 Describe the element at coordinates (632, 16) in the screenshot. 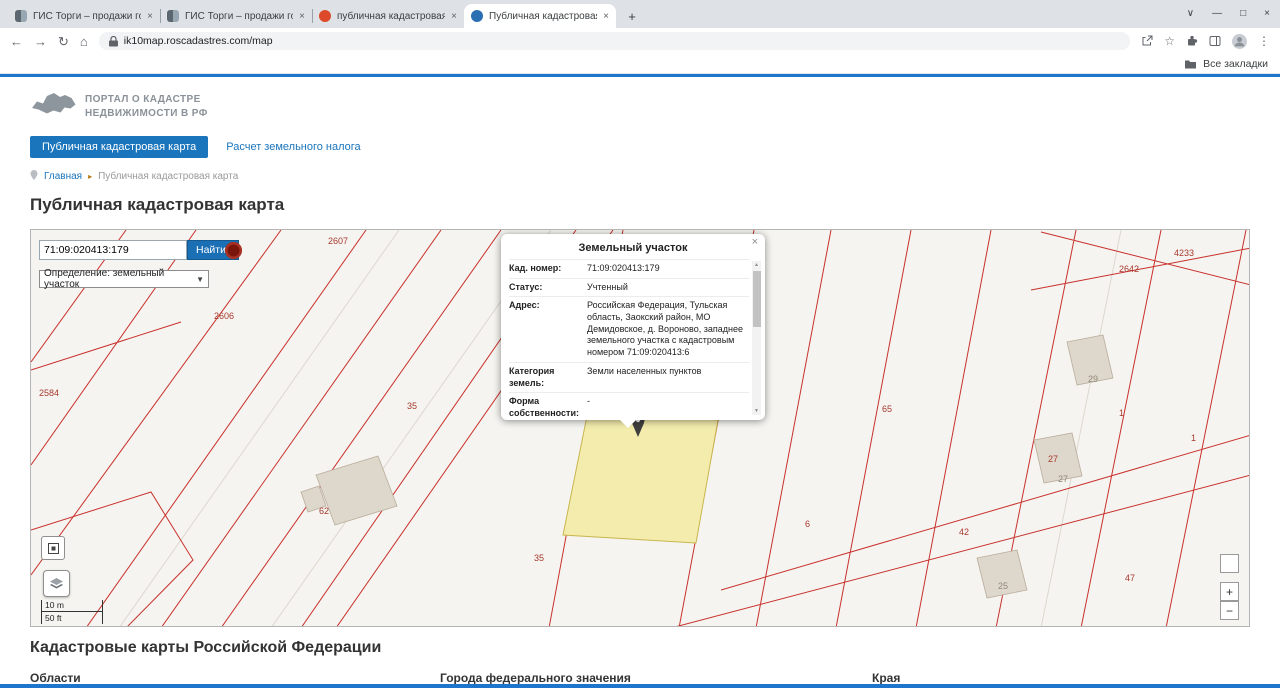

I see `new-tab-button: +` at that location.